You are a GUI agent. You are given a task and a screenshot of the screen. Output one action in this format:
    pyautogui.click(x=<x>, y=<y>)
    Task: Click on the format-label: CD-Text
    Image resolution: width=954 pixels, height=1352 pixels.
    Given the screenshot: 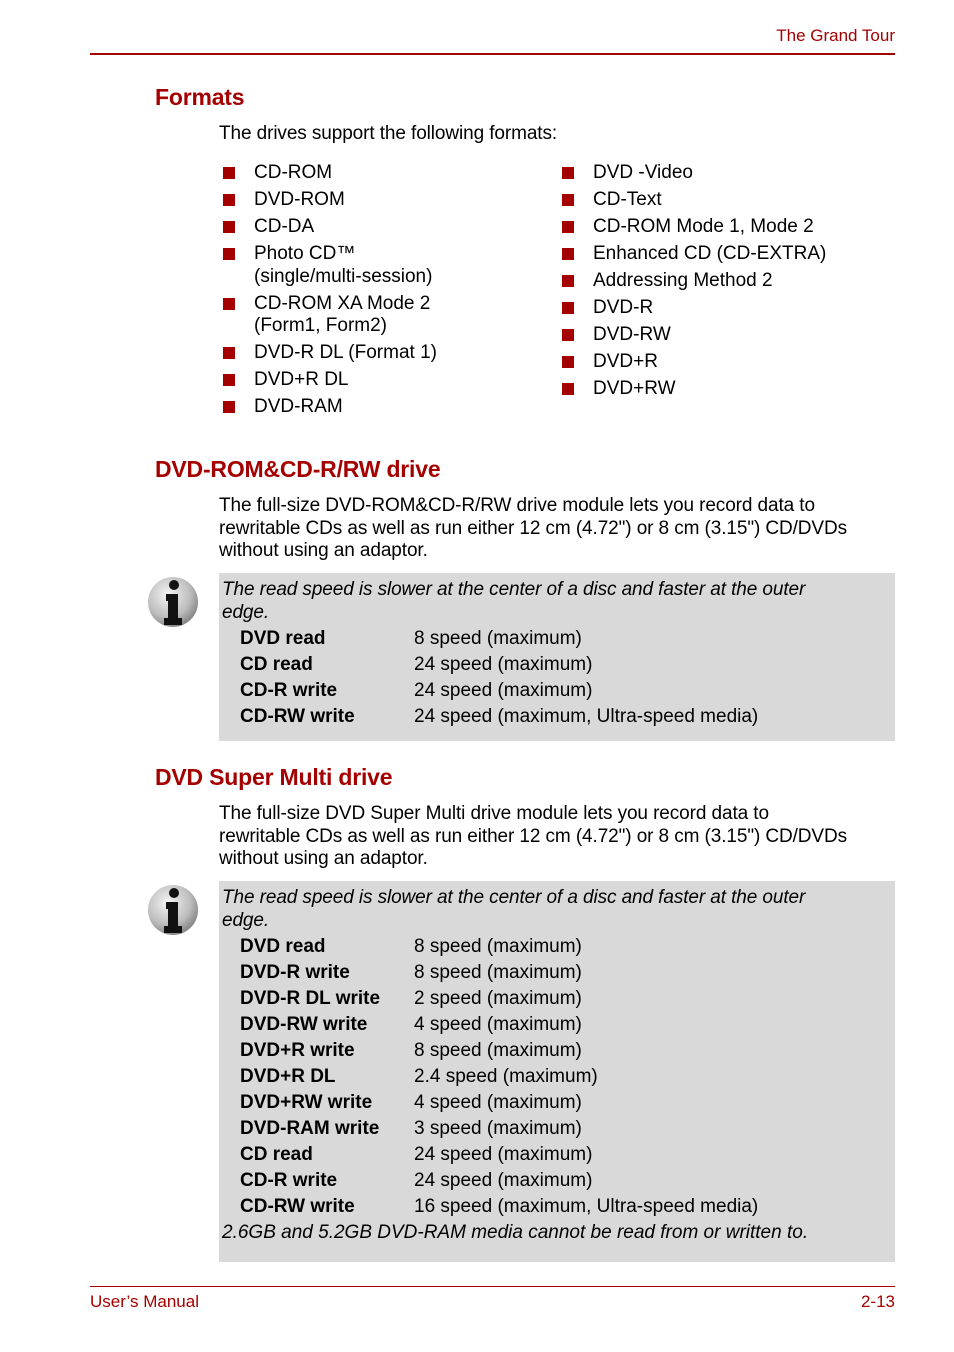 What is the action you would take?
    pyautogui.click(x=627, y=199)
    